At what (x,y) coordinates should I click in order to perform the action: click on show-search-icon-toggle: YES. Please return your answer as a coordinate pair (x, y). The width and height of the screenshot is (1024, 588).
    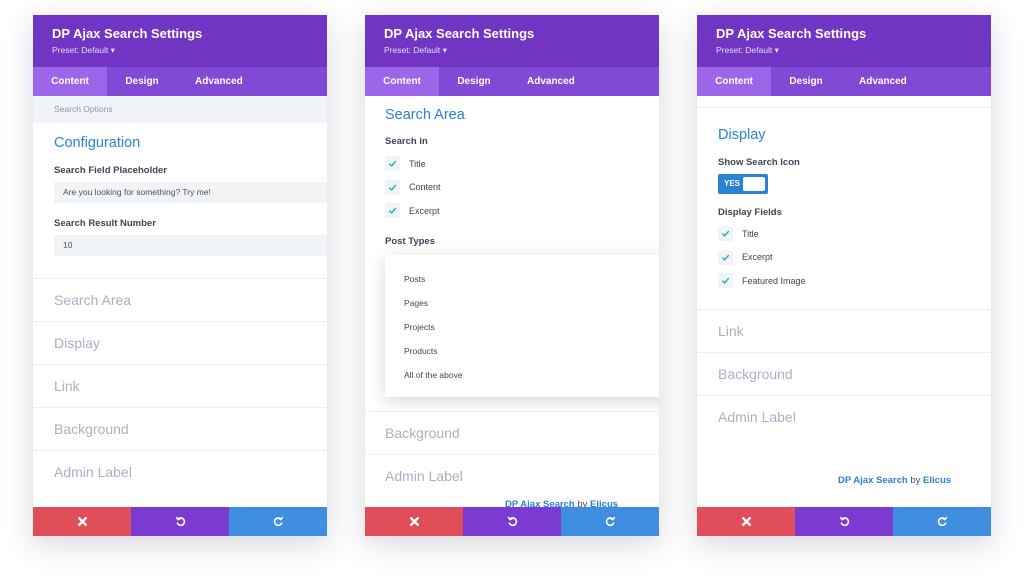
    Looking at the image, I should click on (743, 184).